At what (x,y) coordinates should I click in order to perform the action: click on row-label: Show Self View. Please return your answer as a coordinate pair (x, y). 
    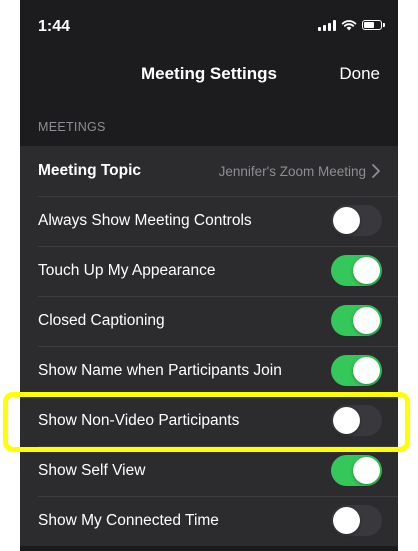
    Looking at the image, I should click on (92, 470).